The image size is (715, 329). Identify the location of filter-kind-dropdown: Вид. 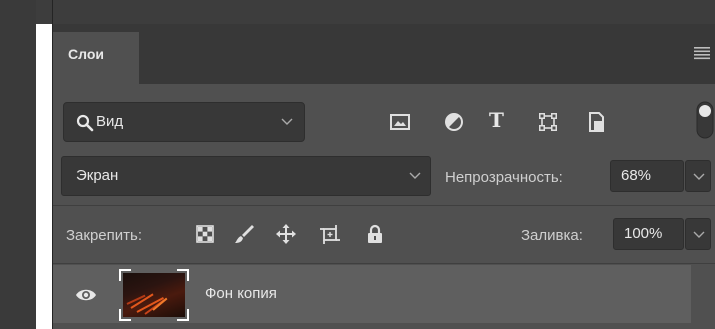
(184, 122).